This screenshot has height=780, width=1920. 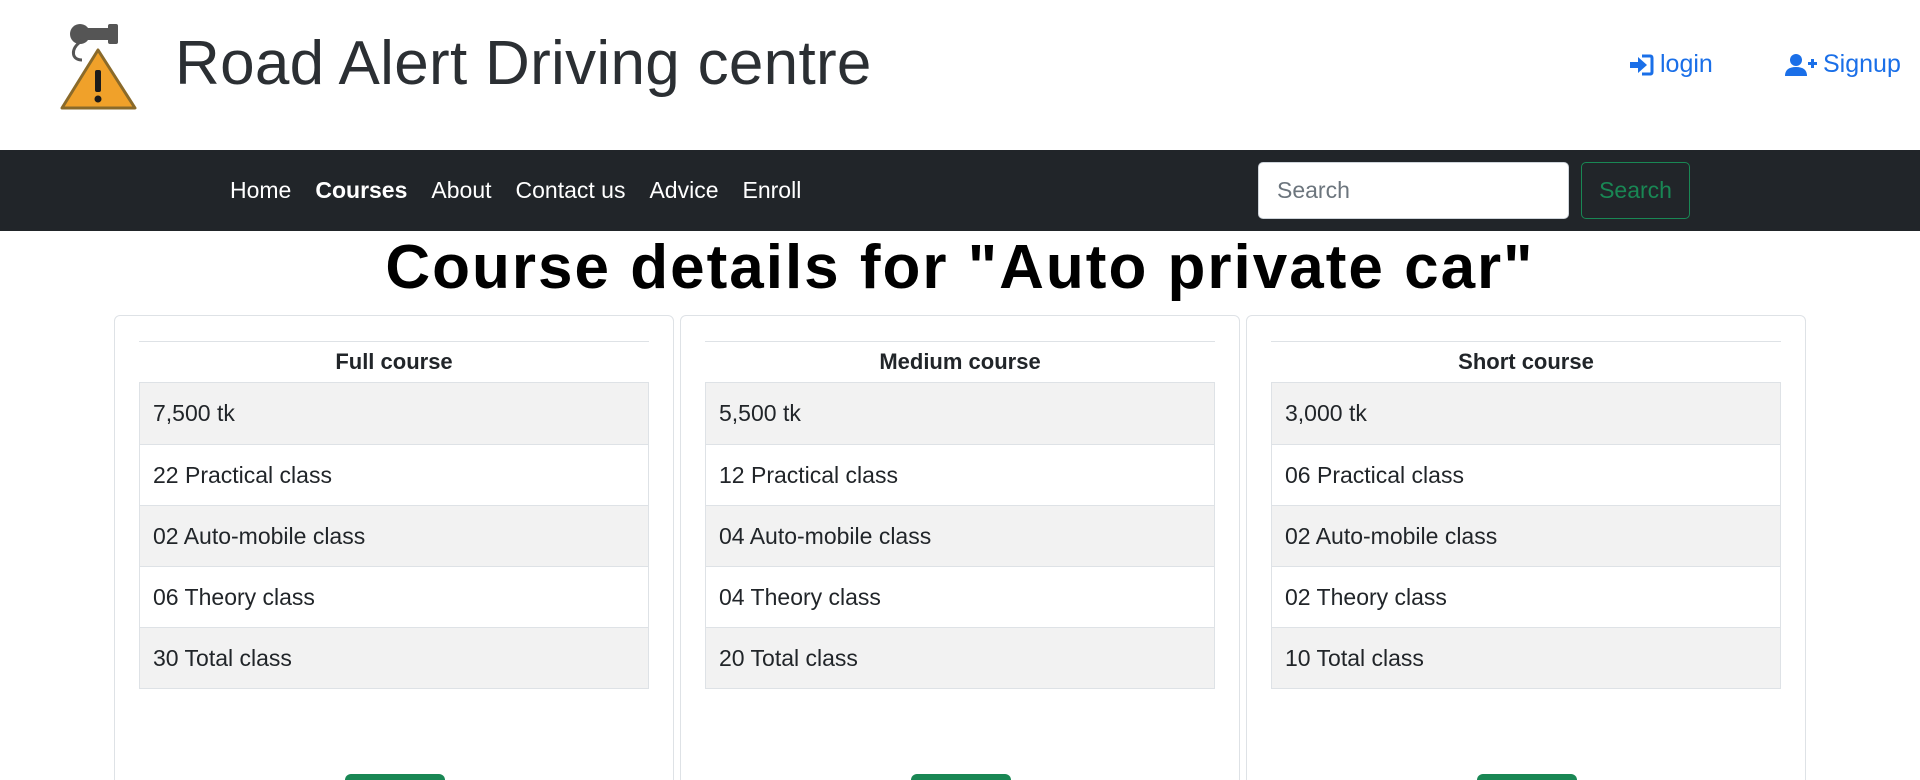 I want to click on list-item: 04 Theory class, so click(x=960, y=596).